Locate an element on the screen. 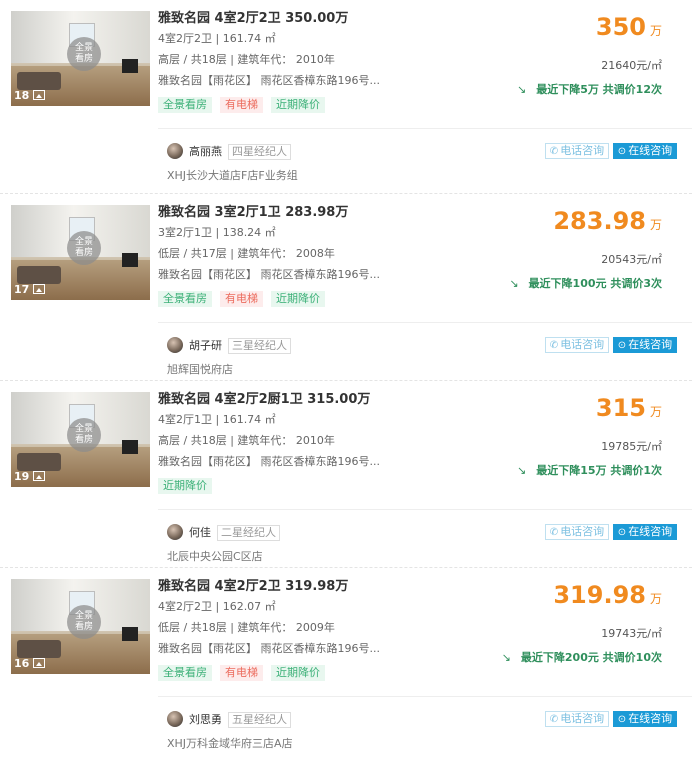 The image size is (692, 761). agent-level: 五星经纪人 is located at coordinates (259, 720).